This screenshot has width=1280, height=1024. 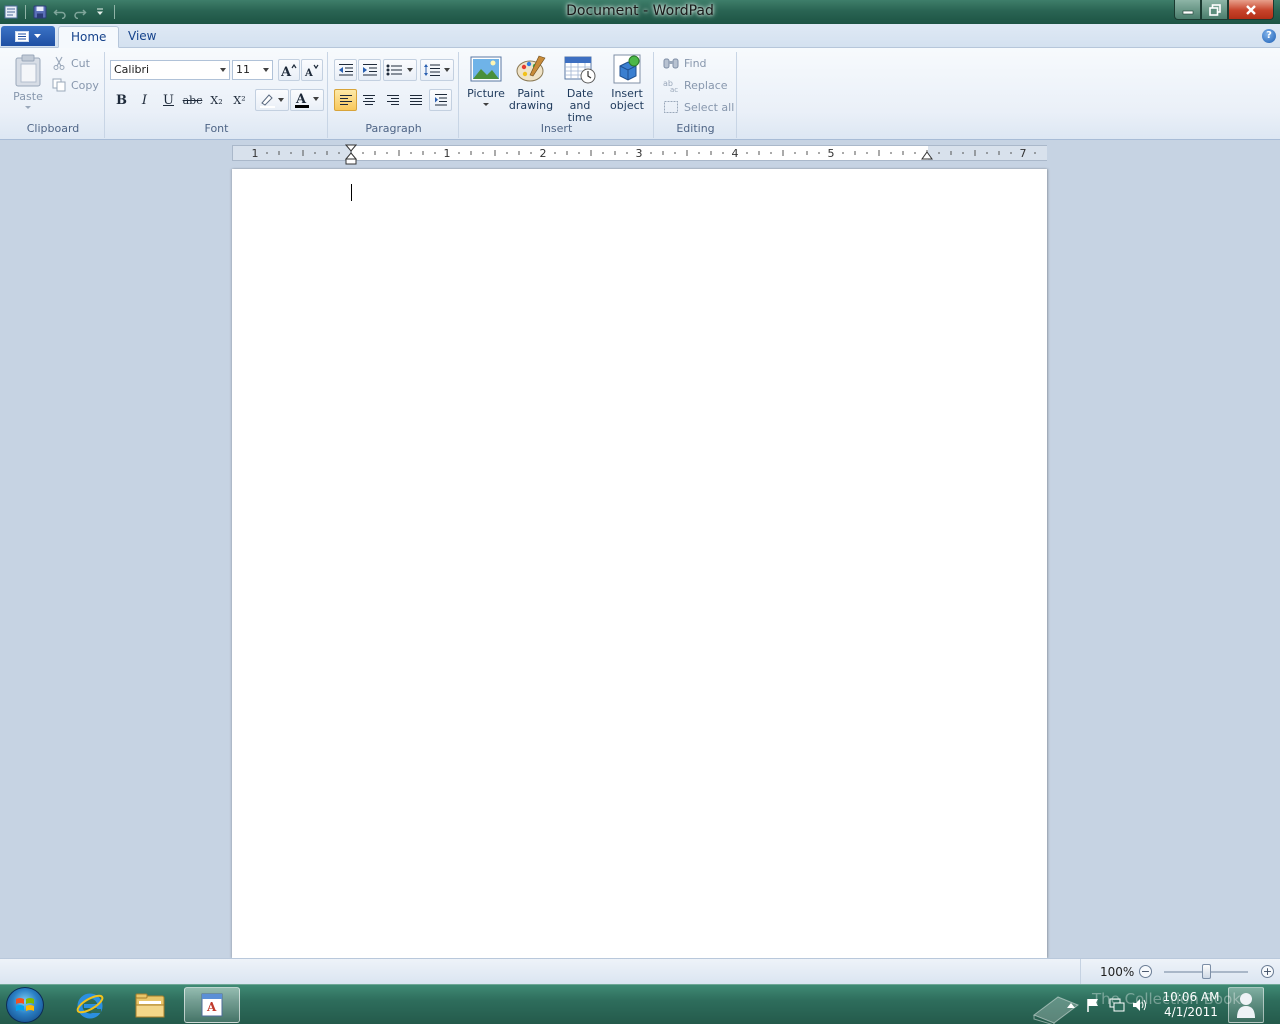 What do you see at coordinates (1093, 1005) in the screenshot?
I see `action-center-icon` at bounding box center [1093, 1005].